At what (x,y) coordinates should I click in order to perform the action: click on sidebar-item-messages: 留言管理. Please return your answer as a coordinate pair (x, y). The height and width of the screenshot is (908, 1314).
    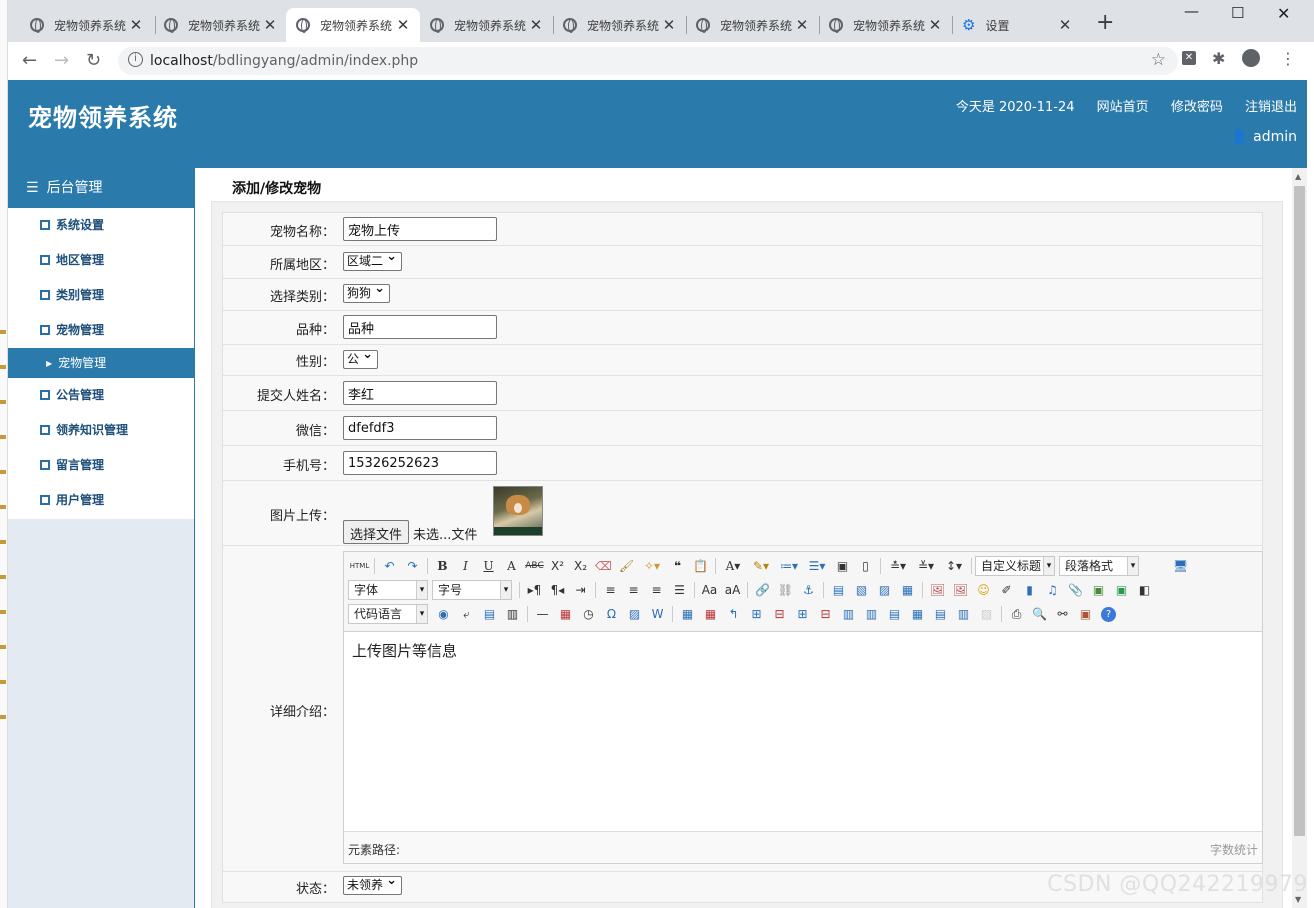
    Looking at the image, I should click on (101, 465).